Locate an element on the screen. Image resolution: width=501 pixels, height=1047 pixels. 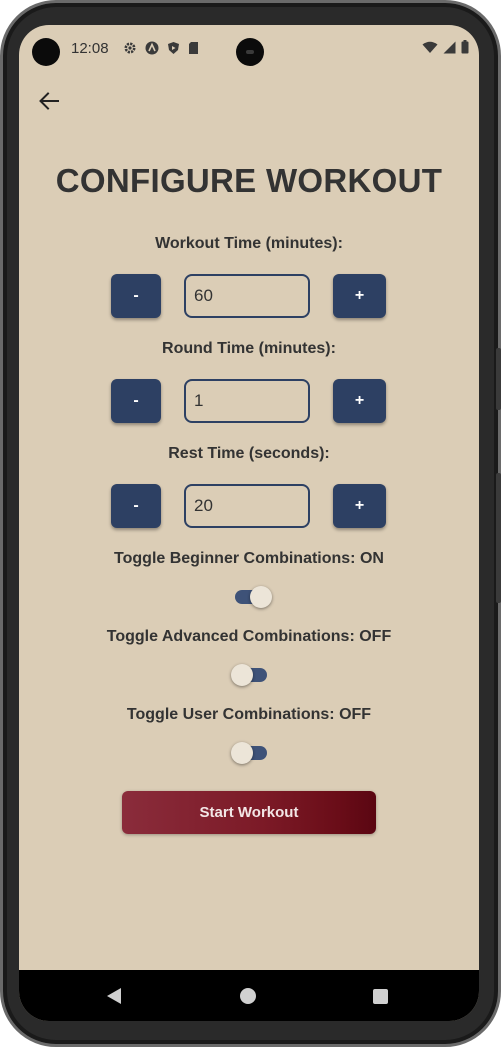
battery-icon is located at coordinates (465, 48).